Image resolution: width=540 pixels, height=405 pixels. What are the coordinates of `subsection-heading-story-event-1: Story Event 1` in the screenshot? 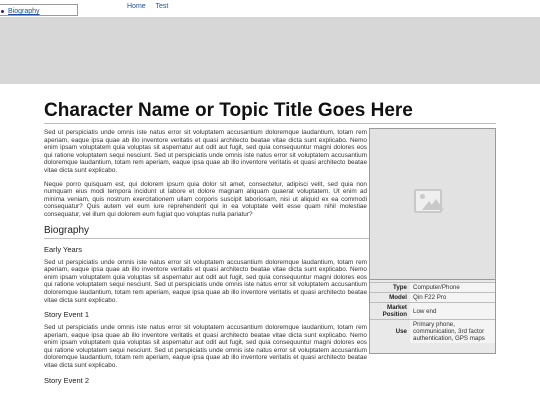 It's located at (67, 315).